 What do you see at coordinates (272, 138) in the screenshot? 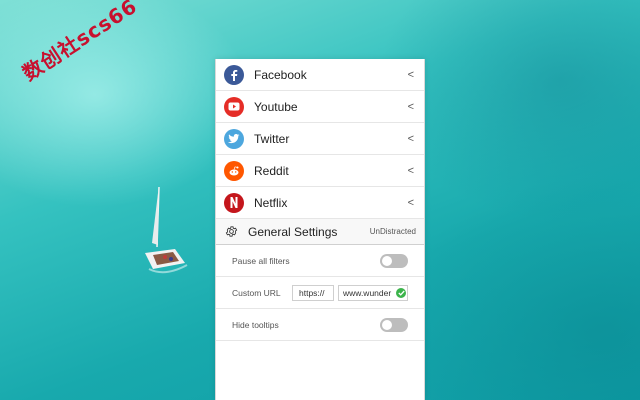
I see `site-label: Twitter` at bounding box center [272, 138].